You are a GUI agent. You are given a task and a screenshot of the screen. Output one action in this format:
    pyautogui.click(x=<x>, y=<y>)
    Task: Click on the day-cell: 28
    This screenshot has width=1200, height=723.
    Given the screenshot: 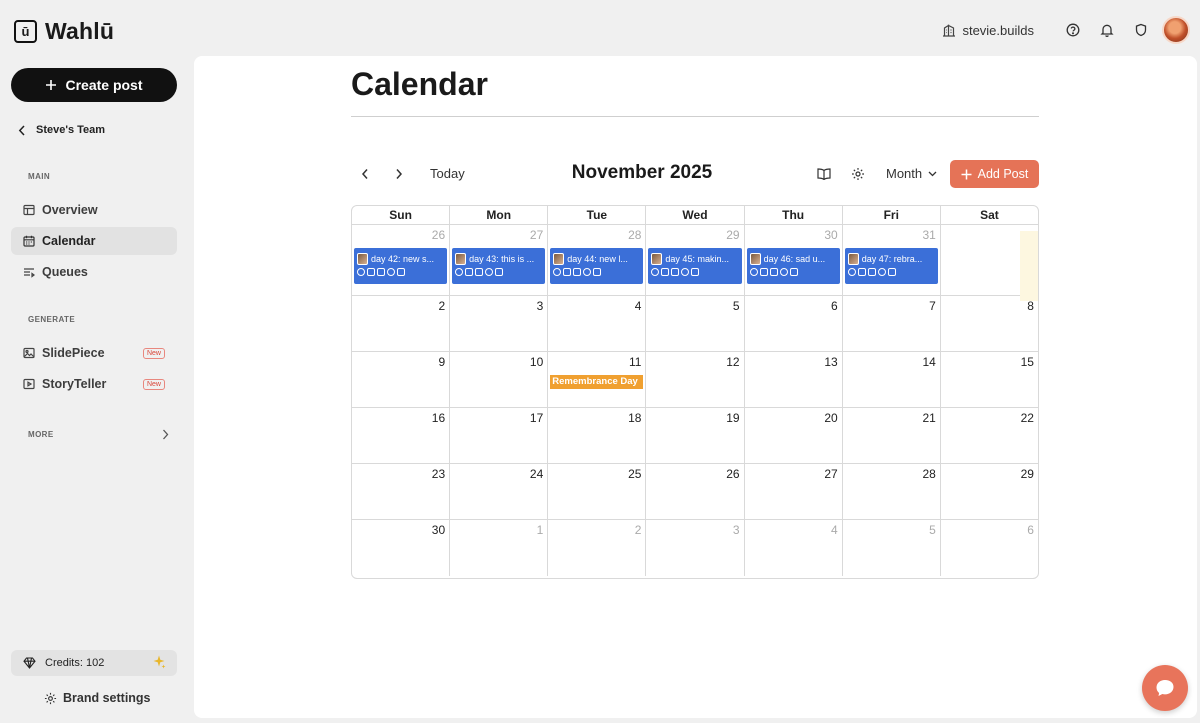 What is the action you would take?
    pyautogui.click(x=892, y=491)
    